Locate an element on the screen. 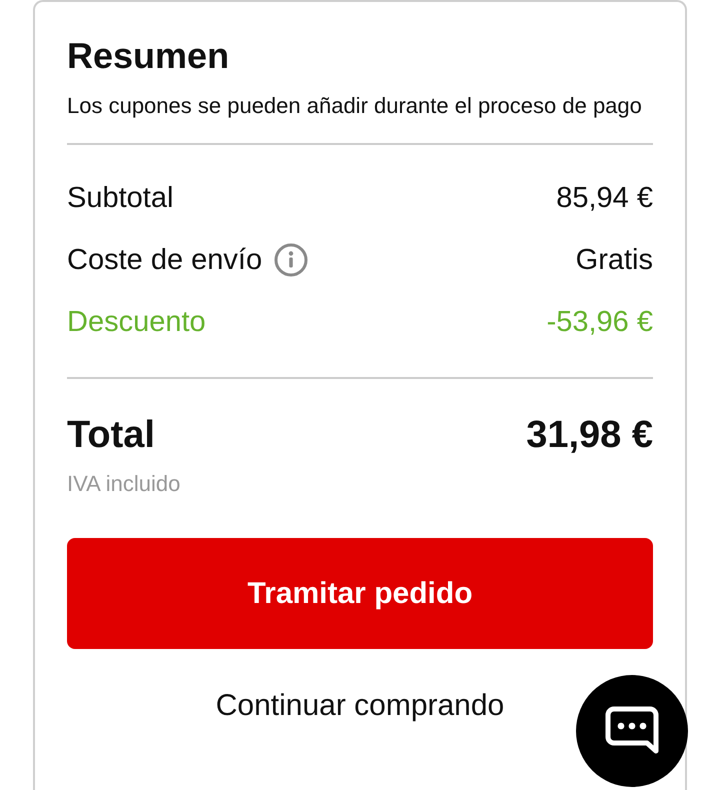  continue-shopping-link: Continuar comprando is located at coordinates (360, 706).